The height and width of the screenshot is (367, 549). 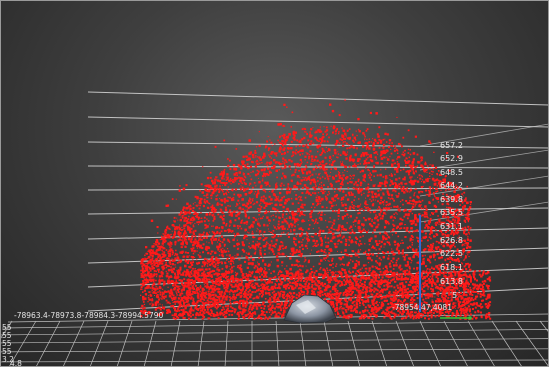 I want to click on x-axis-labels: -78963.4-78973.8-78984.3-78994.5790, so click(x=88, y=315).